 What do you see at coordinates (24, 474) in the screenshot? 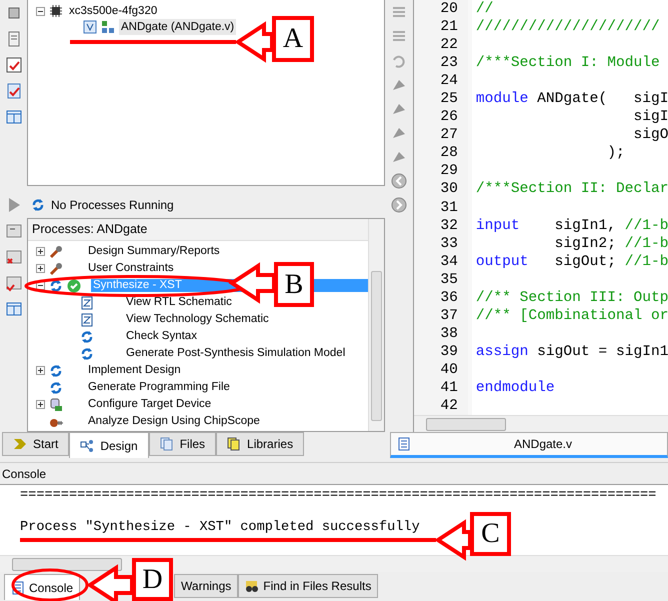
I see `panel-title: Console` at bounding box center [24, 474].